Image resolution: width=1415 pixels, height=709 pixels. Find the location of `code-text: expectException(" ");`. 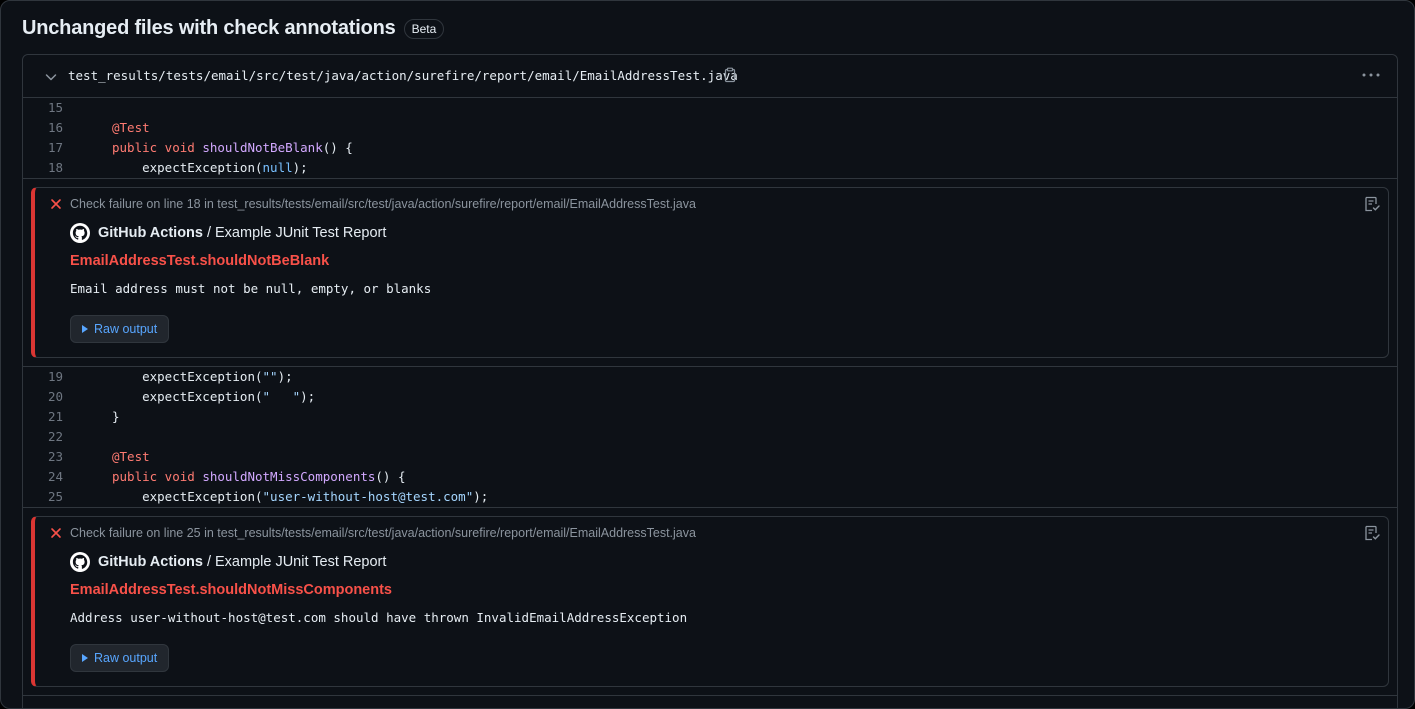

code-text: expectException(" "); is located at coordinates (214, 396).